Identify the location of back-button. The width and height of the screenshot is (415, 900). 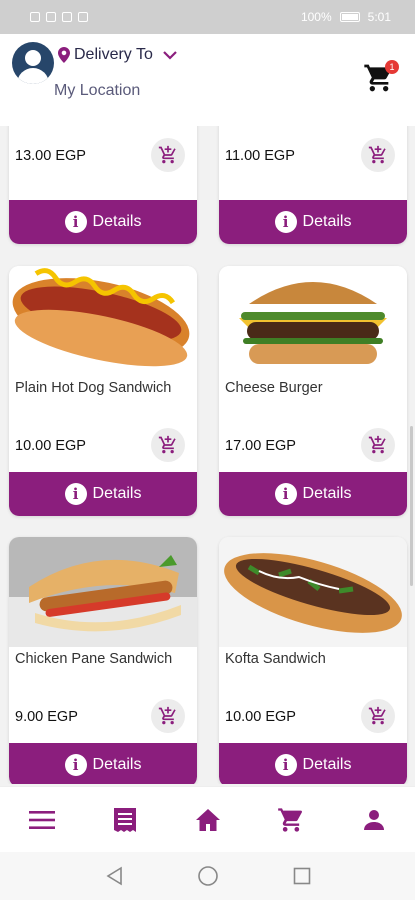
(114, 876).